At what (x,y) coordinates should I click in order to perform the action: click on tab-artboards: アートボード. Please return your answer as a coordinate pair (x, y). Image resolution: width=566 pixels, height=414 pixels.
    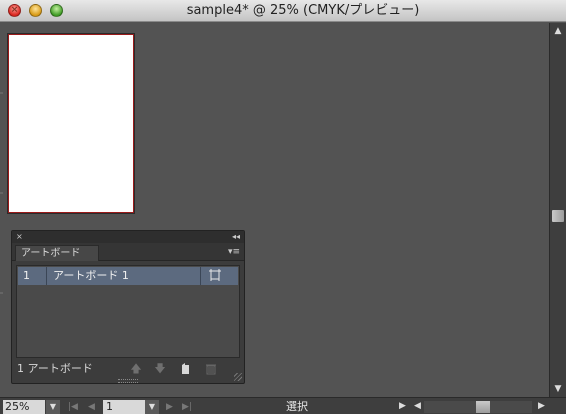
    Looking at the image, I should click on (57, 253).